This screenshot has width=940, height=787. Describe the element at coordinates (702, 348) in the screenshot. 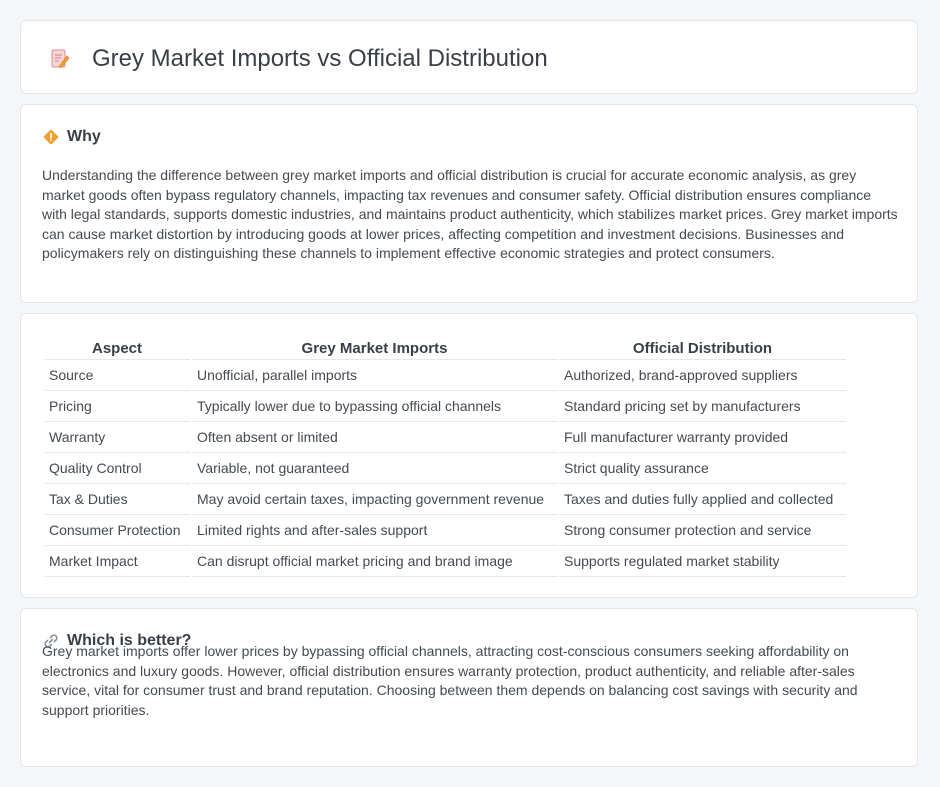

I see `column-header-official: Official Distribution` at that location.